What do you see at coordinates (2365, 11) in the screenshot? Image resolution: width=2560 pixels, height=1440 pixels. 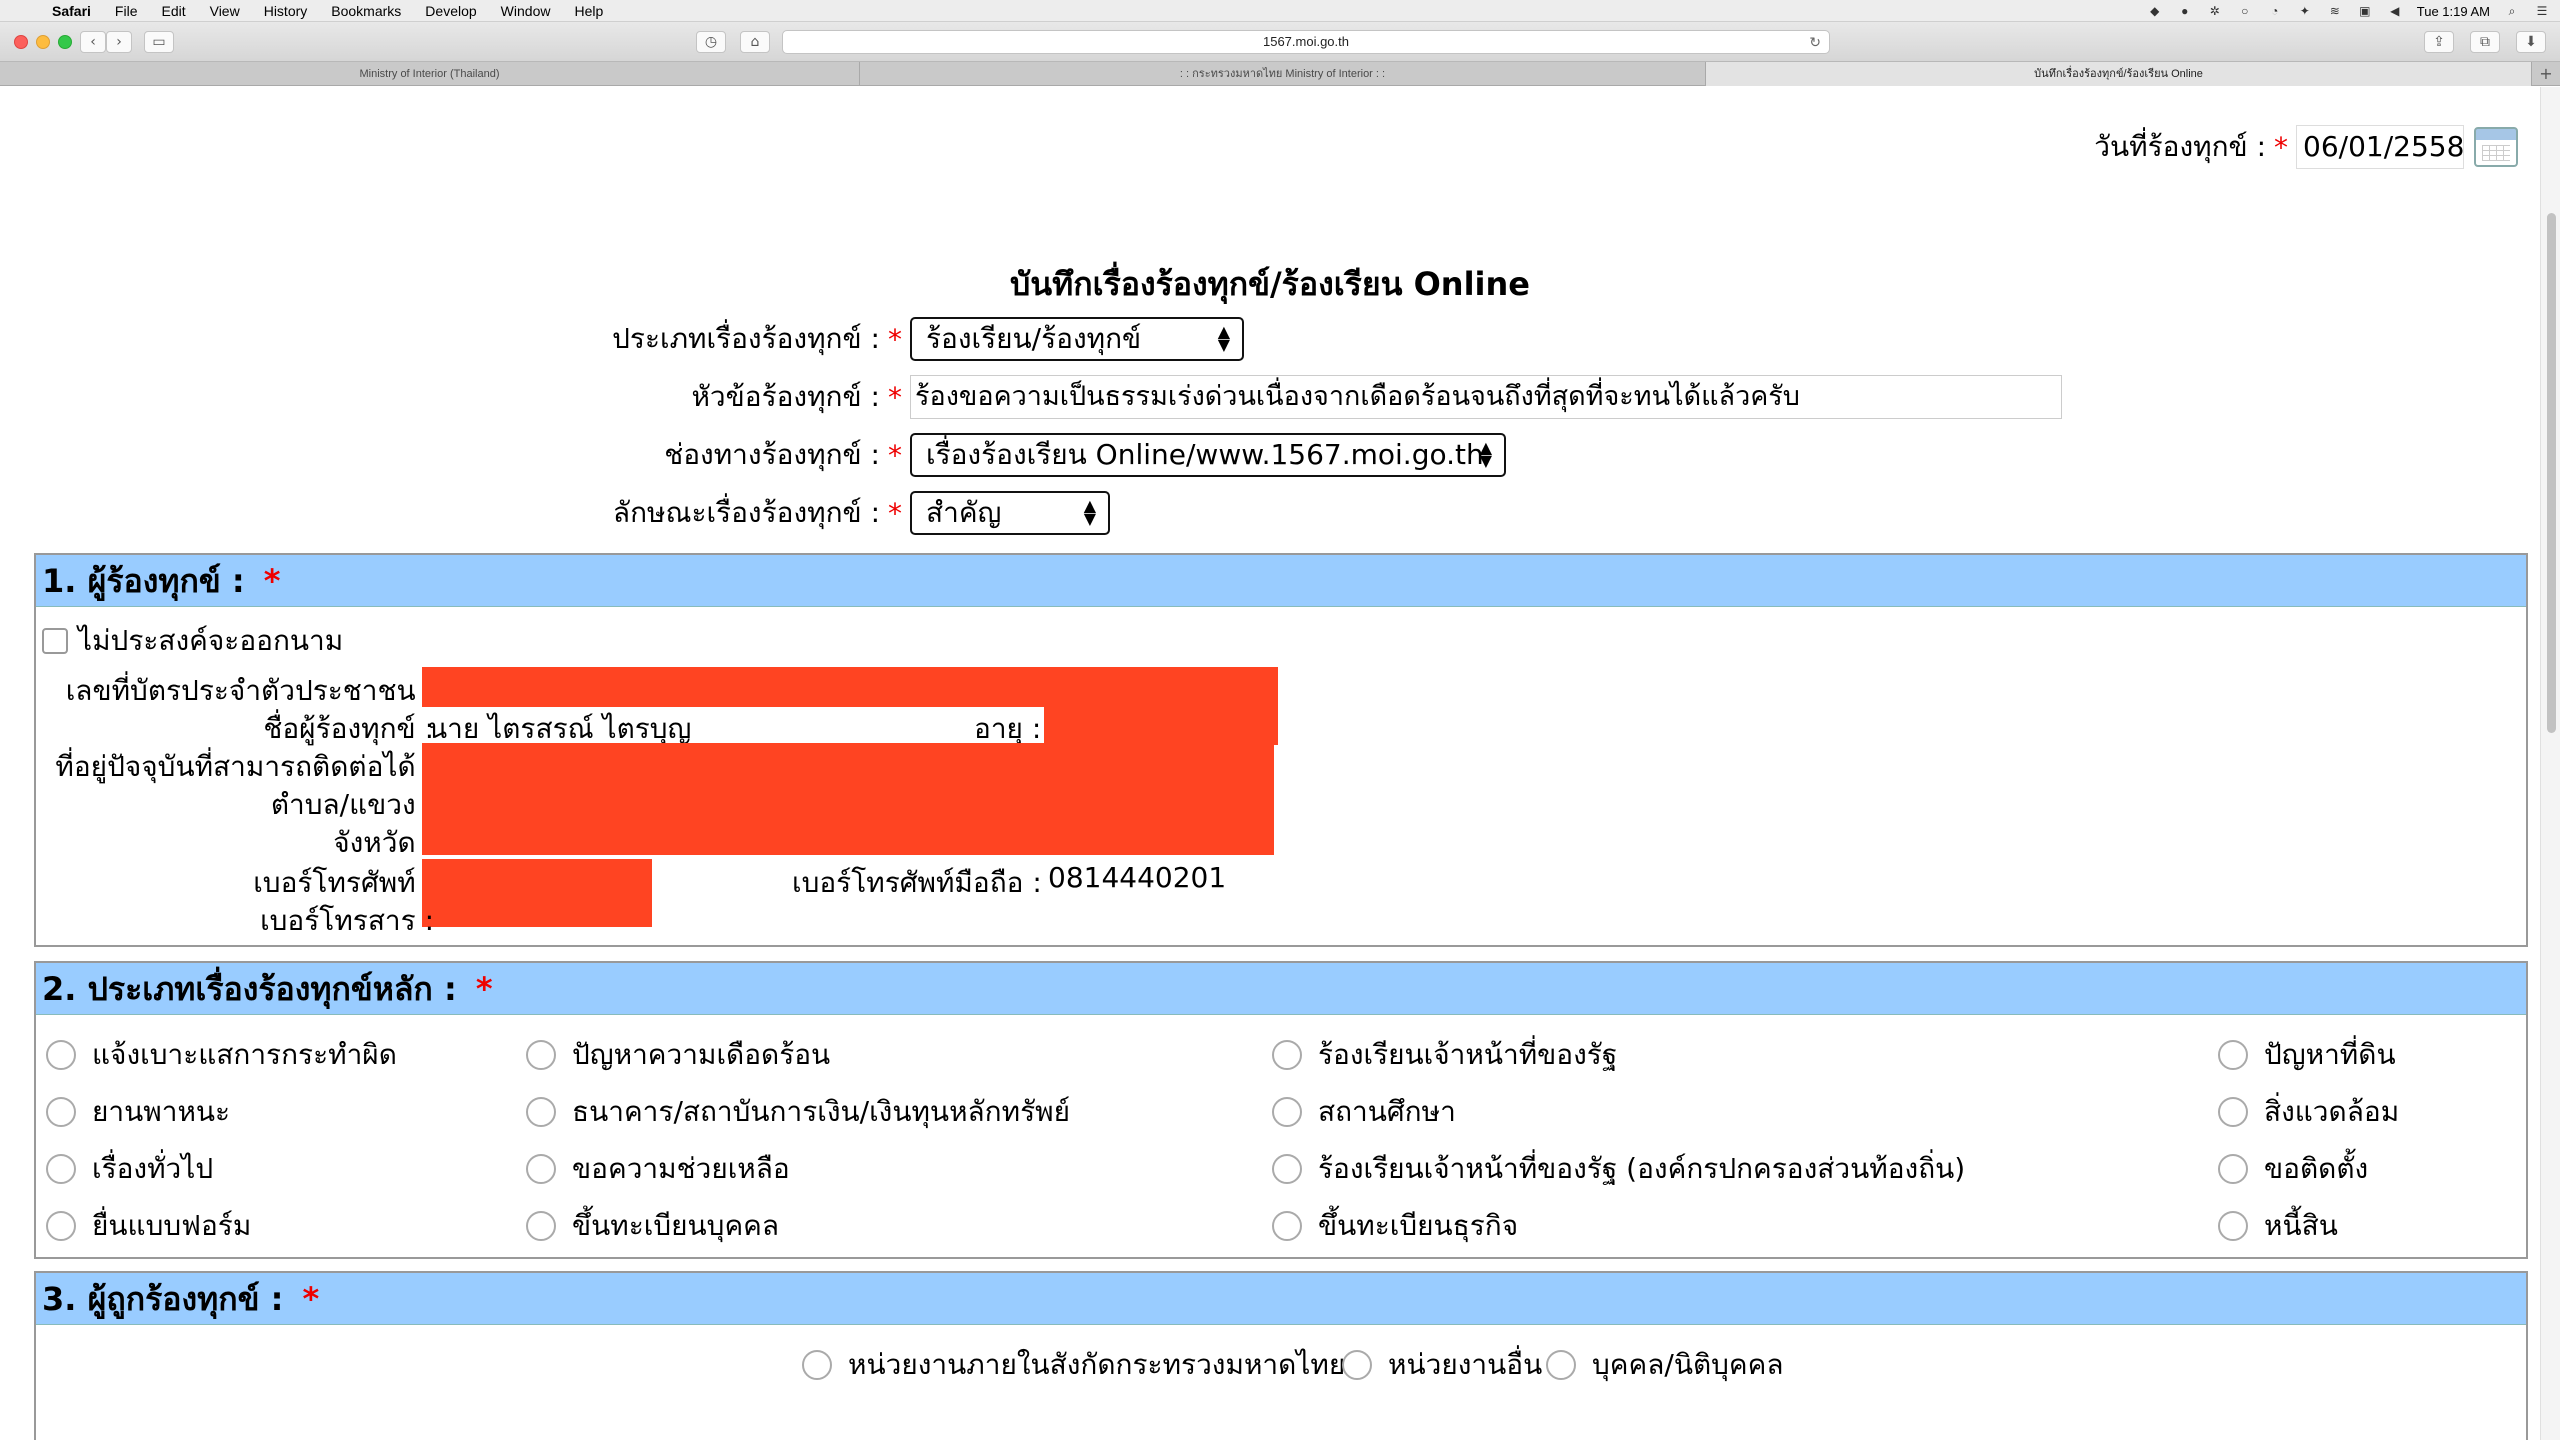 I see `input-source-icon: ▣` at bounding box center [2365, 11].